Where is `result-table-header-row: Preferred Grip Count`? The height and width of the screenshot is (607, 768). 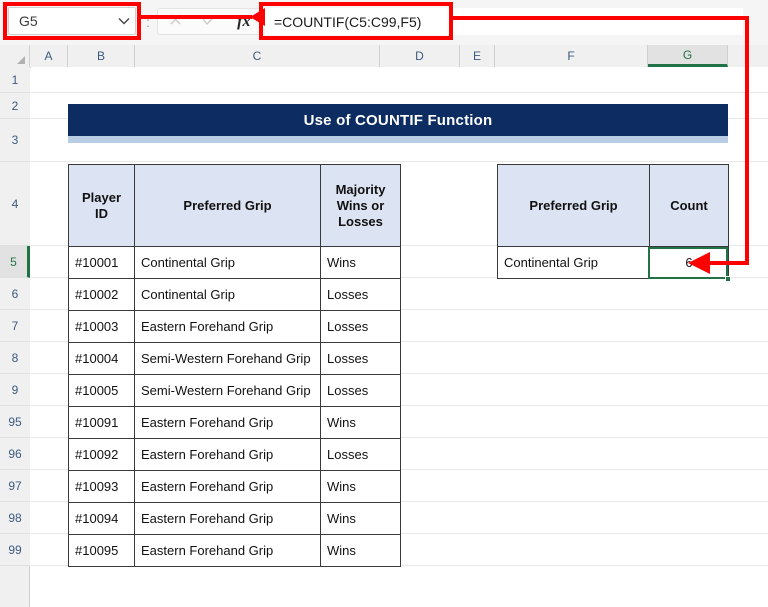
result-table-header-row: Preferred Grip Count is located at coordinates (613, 205).